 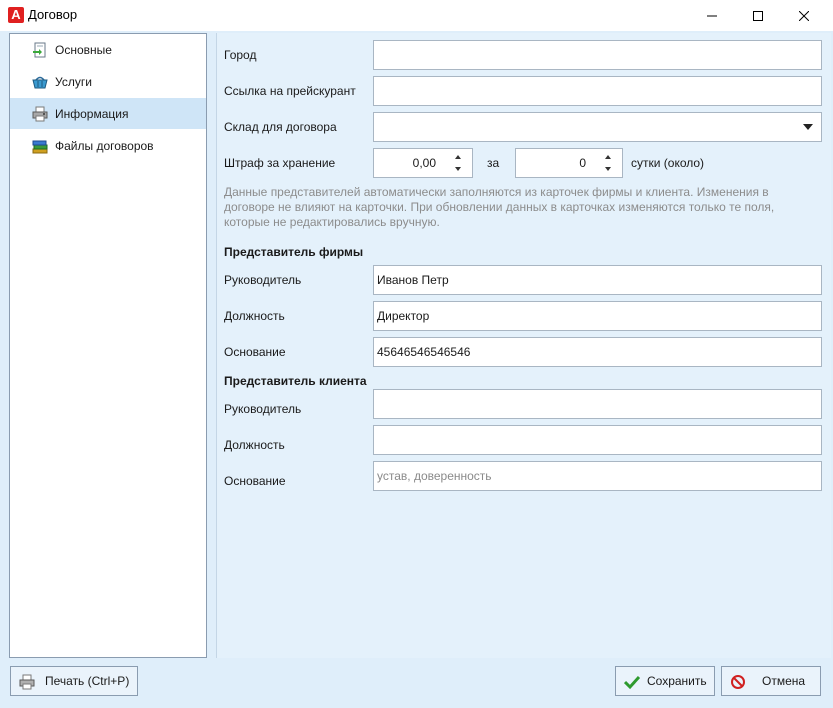 I want to click on city-field, so click(x=597, y=55).